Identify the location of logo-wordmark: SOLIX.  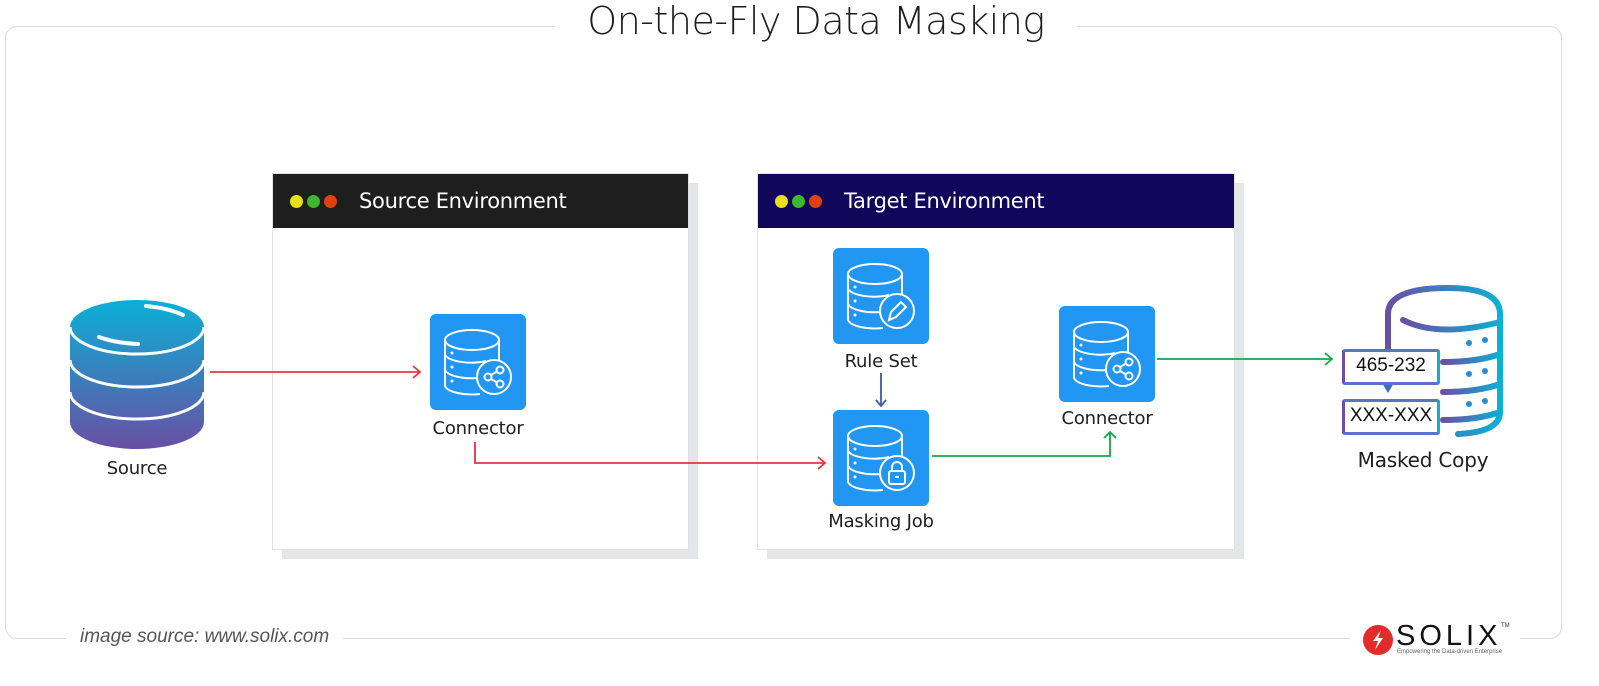
(1449, 636).